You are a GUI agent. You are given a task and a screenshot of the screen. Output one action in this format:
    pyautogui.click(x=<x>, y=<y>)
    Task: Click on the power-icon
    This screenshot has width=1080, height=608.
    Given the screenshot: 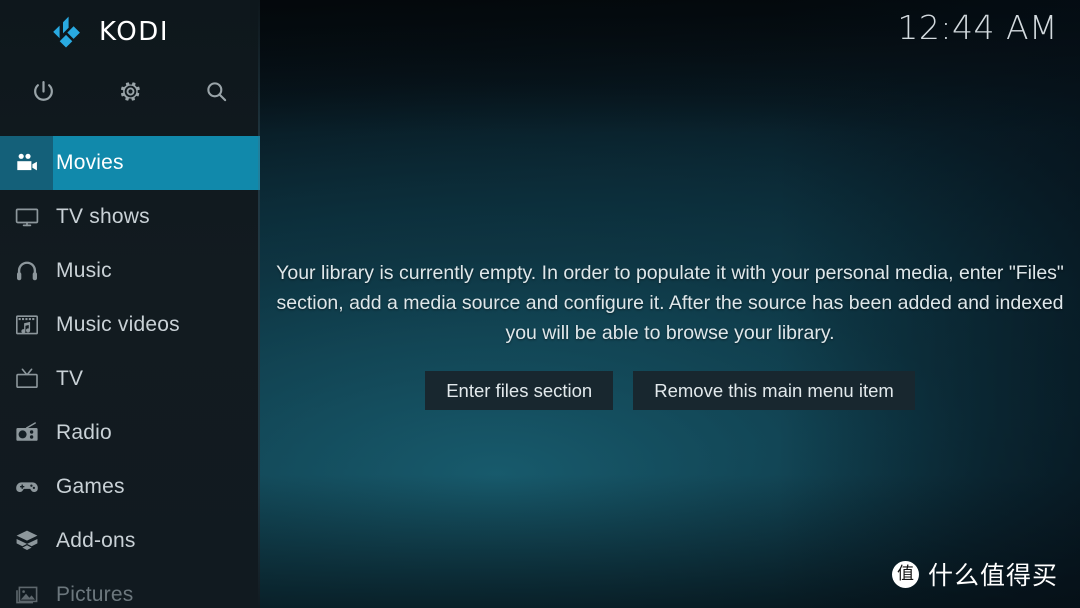 What is the action you would take?
    pyautogui.click(x=43, y=91)
    